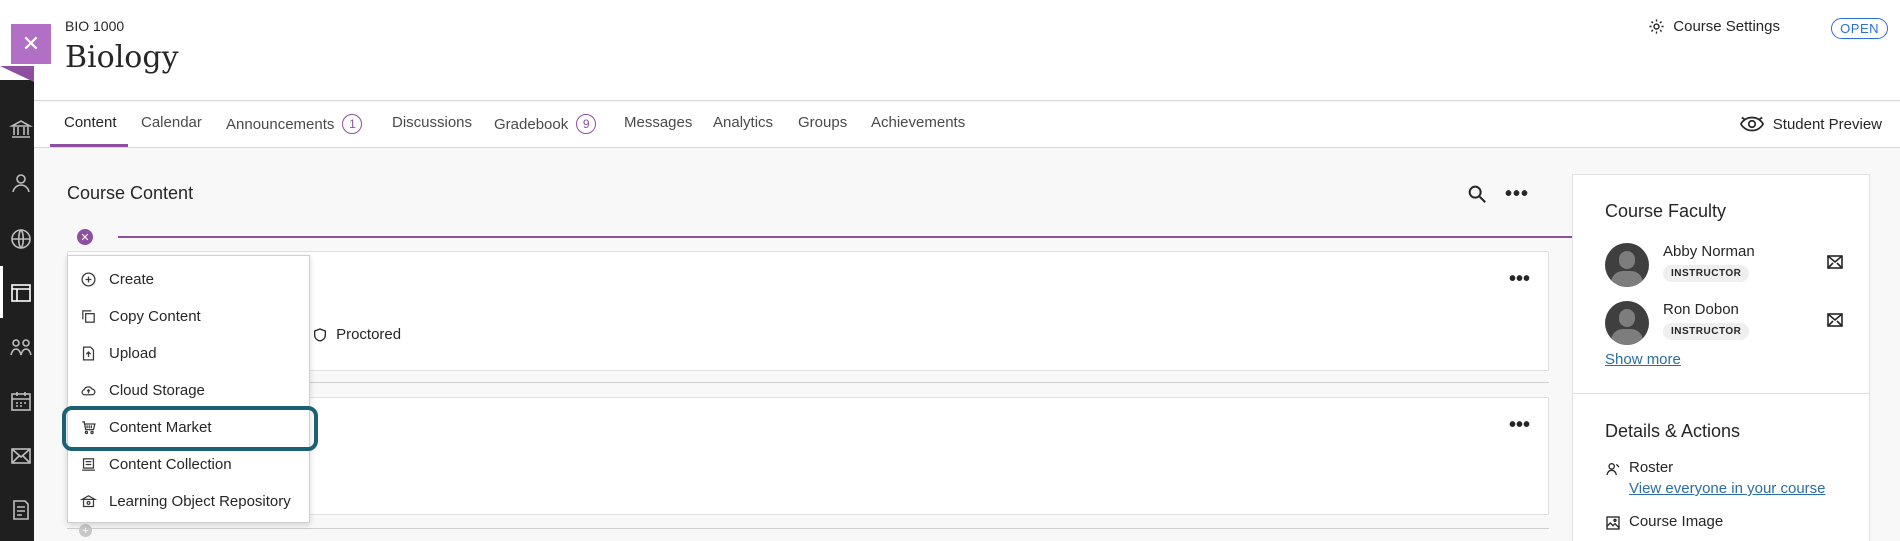 The image size is (1900, 541). I want to click on upload-icon, so click(88, 353).